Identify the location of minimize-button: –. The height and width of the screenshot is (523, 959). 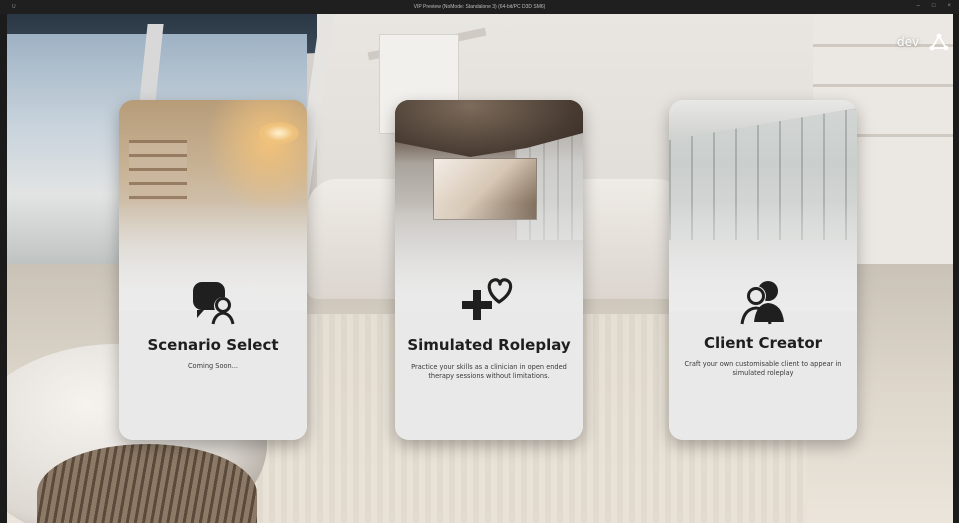
(918, 6).